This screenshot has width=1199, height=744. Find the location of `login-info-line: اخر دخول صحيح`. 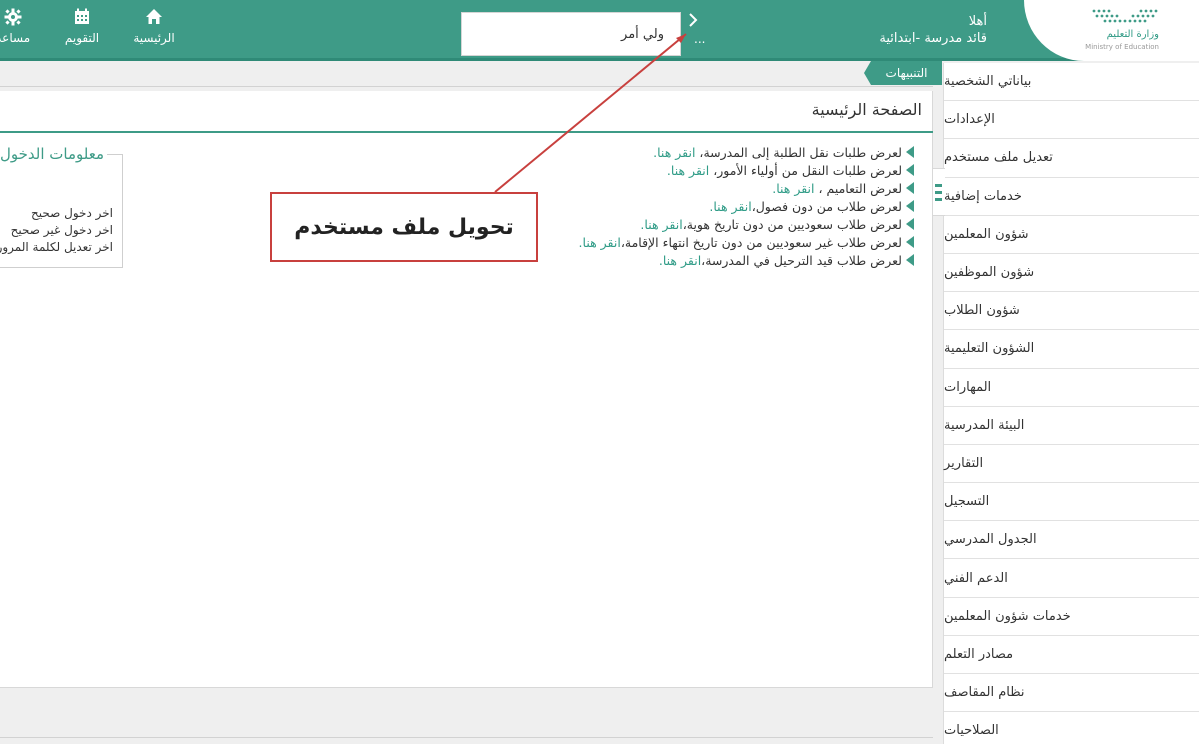

login-info-line: اخر دخول صحيح is located at coordinates (72, 213).